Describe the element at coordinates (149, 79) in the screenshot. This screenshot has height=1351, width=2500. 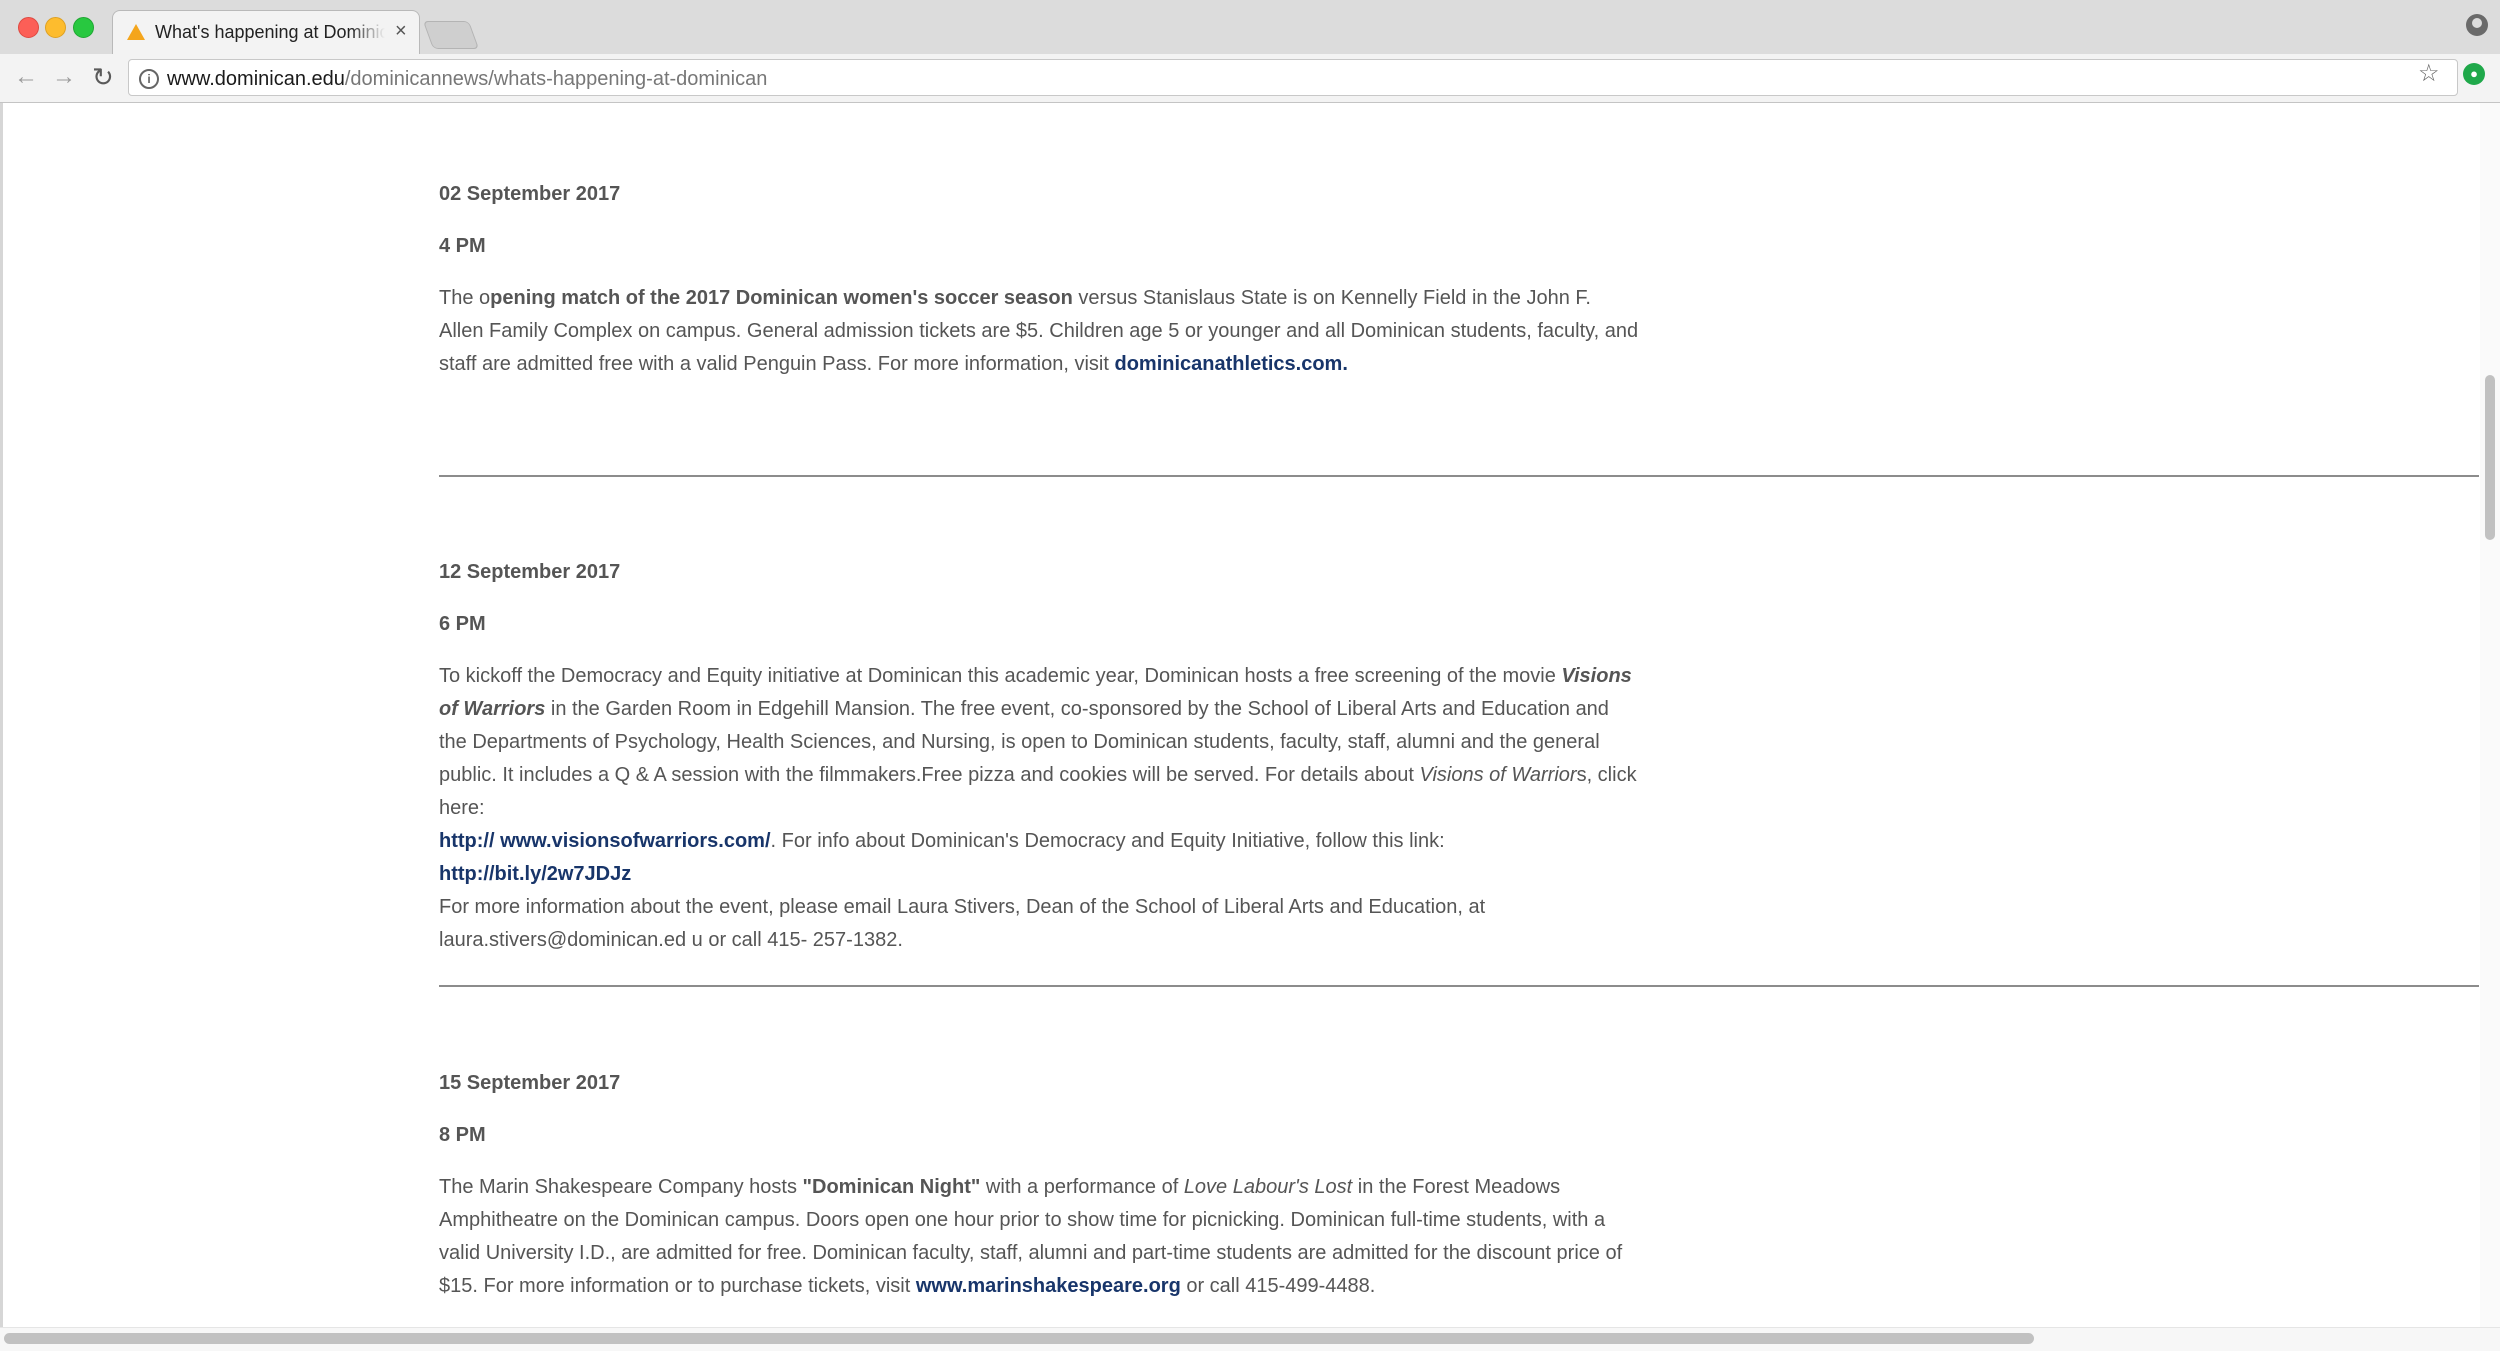
I see `info-icon: i` at that location.